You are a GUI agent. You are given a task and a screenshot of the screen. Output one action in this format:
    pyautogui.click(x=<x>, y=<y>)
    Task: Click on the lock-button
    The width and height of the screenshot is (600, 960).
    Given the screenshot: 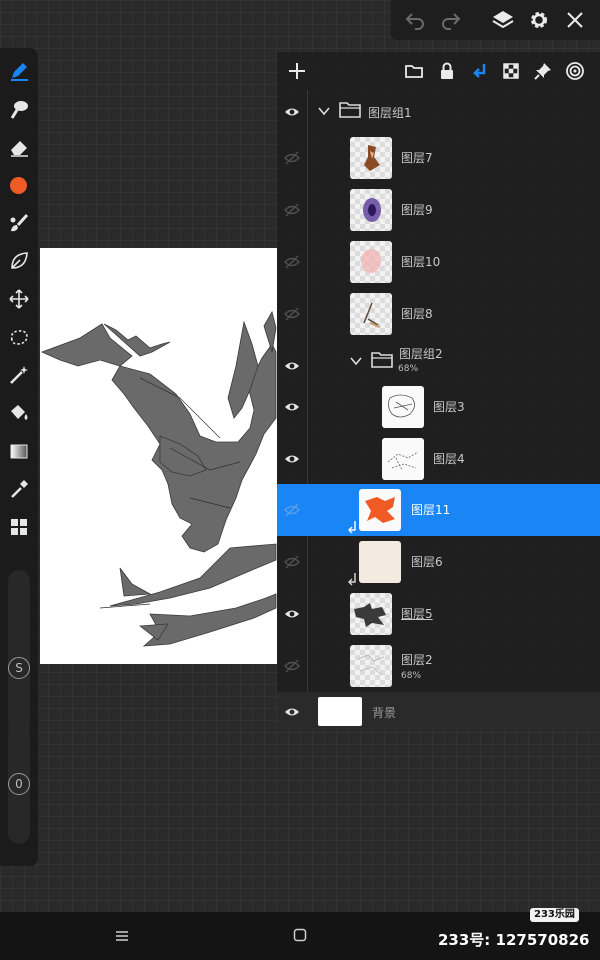 What is the action you would take?
    pyautogui.click(x=447, y=71)
    